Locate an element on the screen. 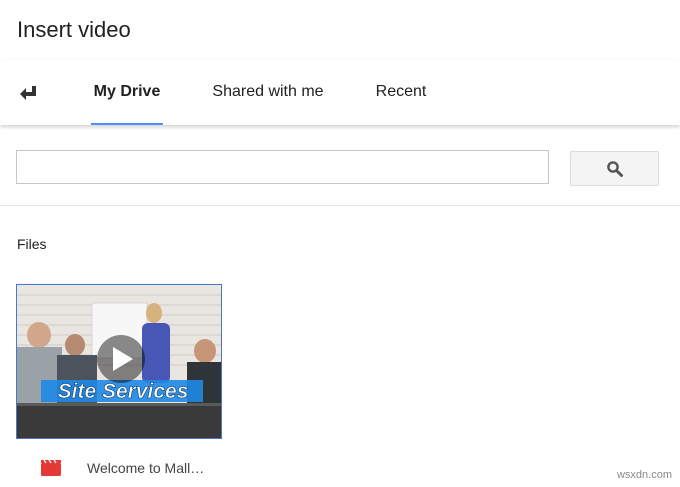 This screenshot has height=487, width=680. watermark: wsxdn.com is located at coordinates (644, 475).